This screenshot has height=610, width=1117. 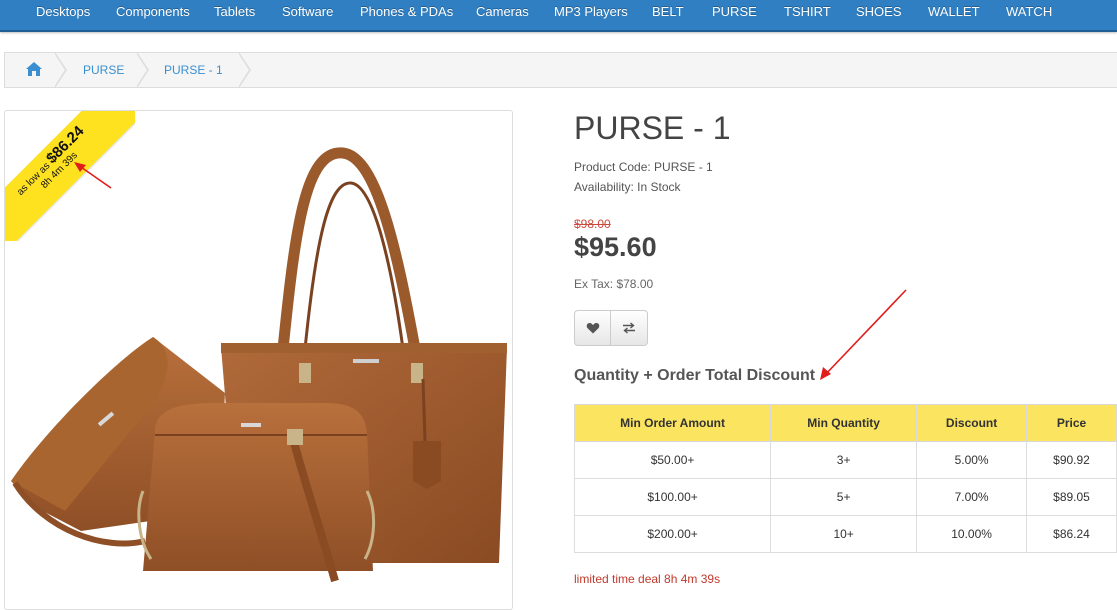 I want to click on nav-item-mp3-players: MP3 Players, so click(x=591, y=11).